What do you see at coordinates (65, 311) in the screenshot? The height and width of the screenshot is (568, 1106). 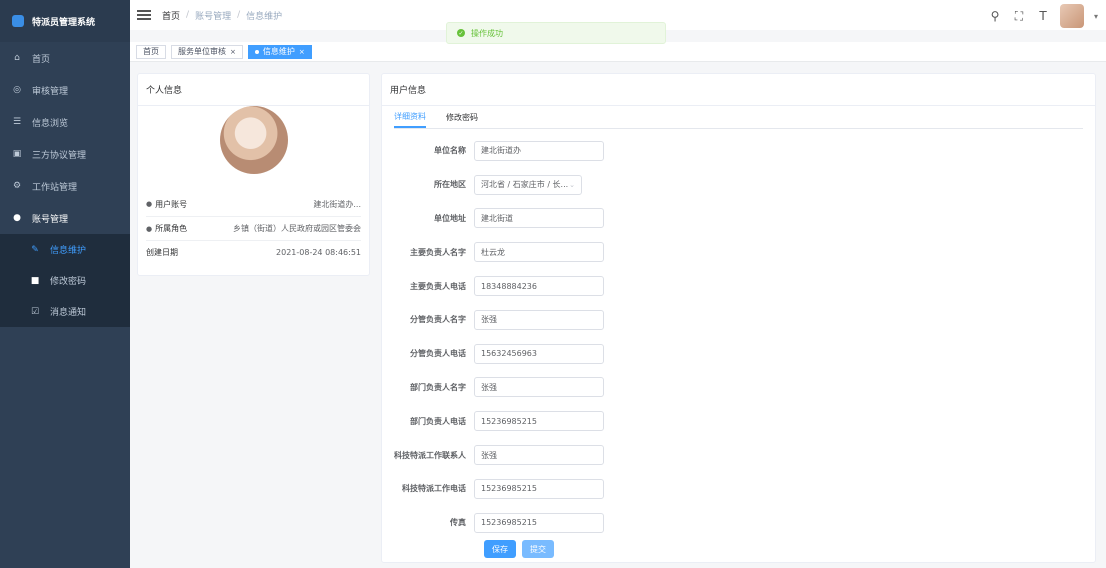 I see `sidebar-subitem-message: ☑ 消息通知` at bounding box center [65, 311].